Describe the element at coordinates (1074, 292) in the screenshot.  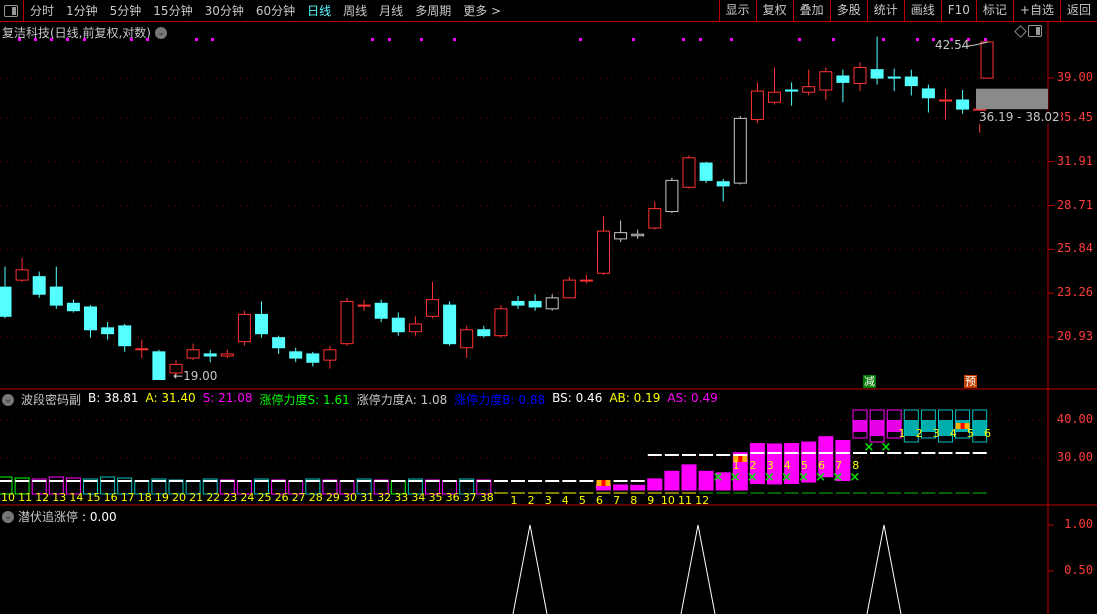
I see `price-axis-label: 23.26` at that location.